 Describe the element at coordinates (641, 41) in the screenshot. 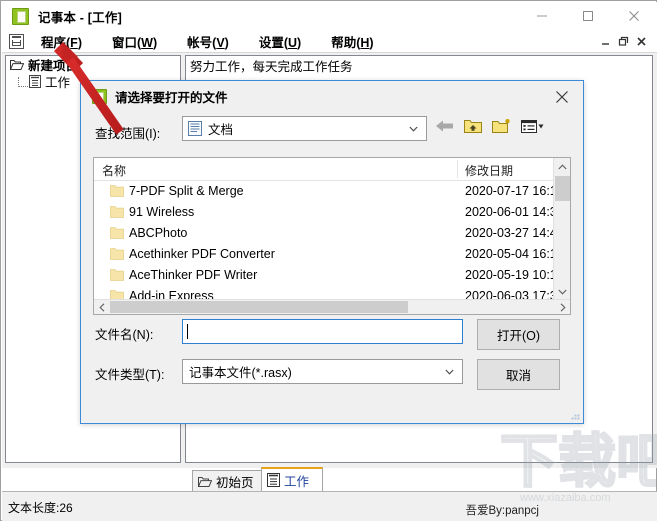

I see `mdi-close-button` at that location.